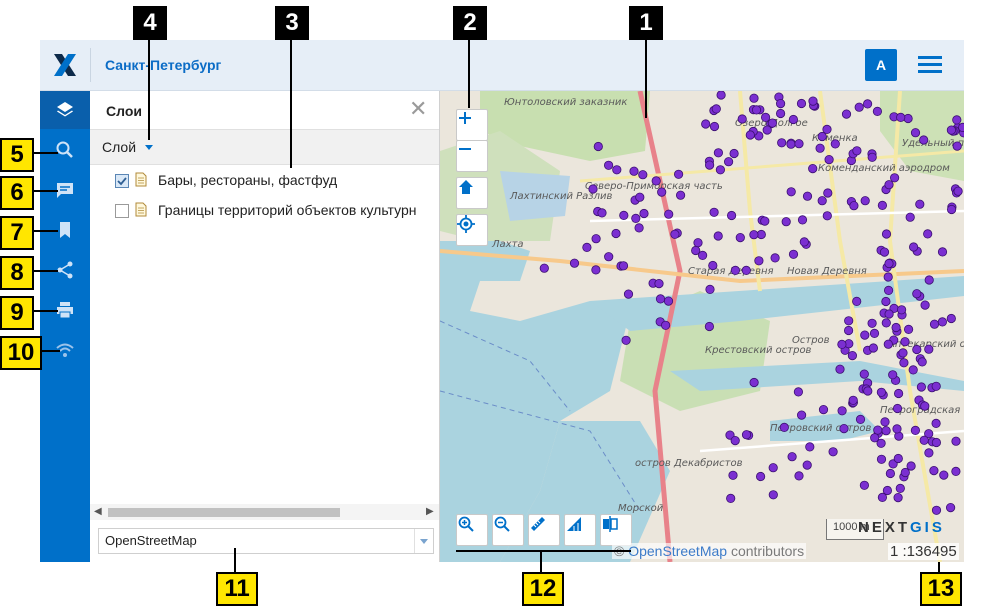 The image size is (993, 606). Describe the element at coordinates (929, 65) in the screenshot. I see `menu-button` at that location.